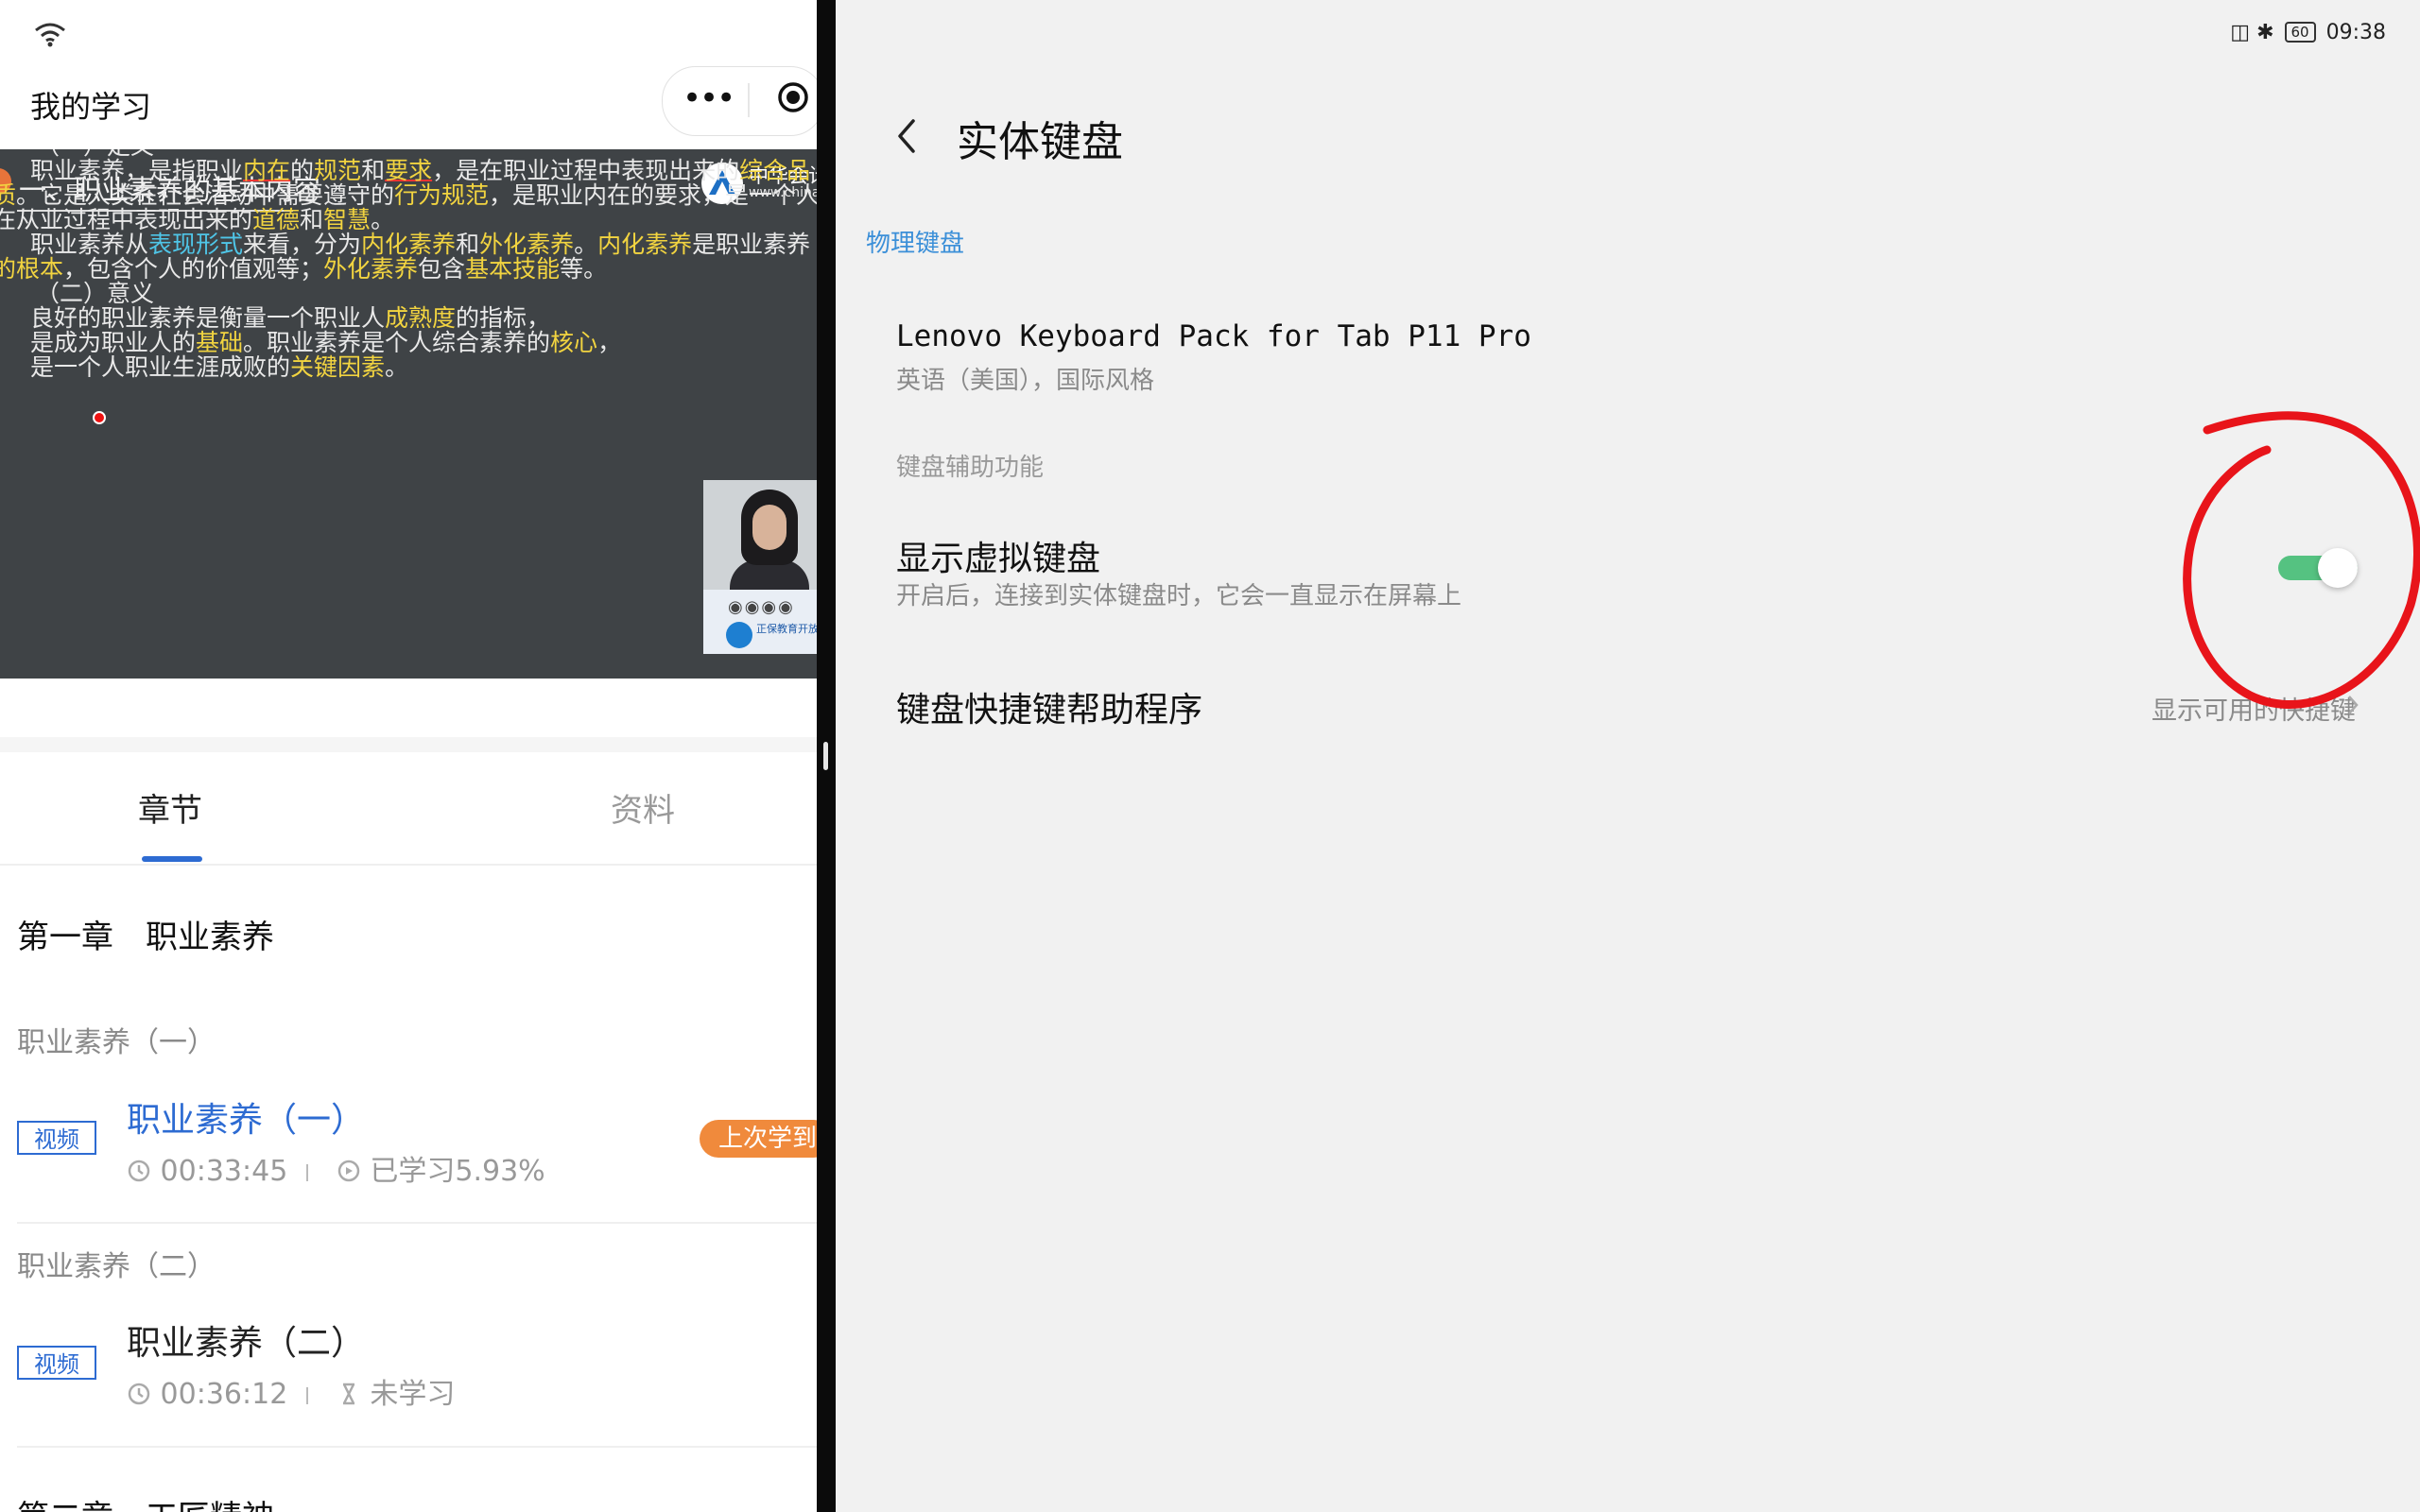 The width and height of the screenshot is (2420, 1512). I want to click on virtual-keyboard-title: 显示虚拟键盘, so click(998, 559).